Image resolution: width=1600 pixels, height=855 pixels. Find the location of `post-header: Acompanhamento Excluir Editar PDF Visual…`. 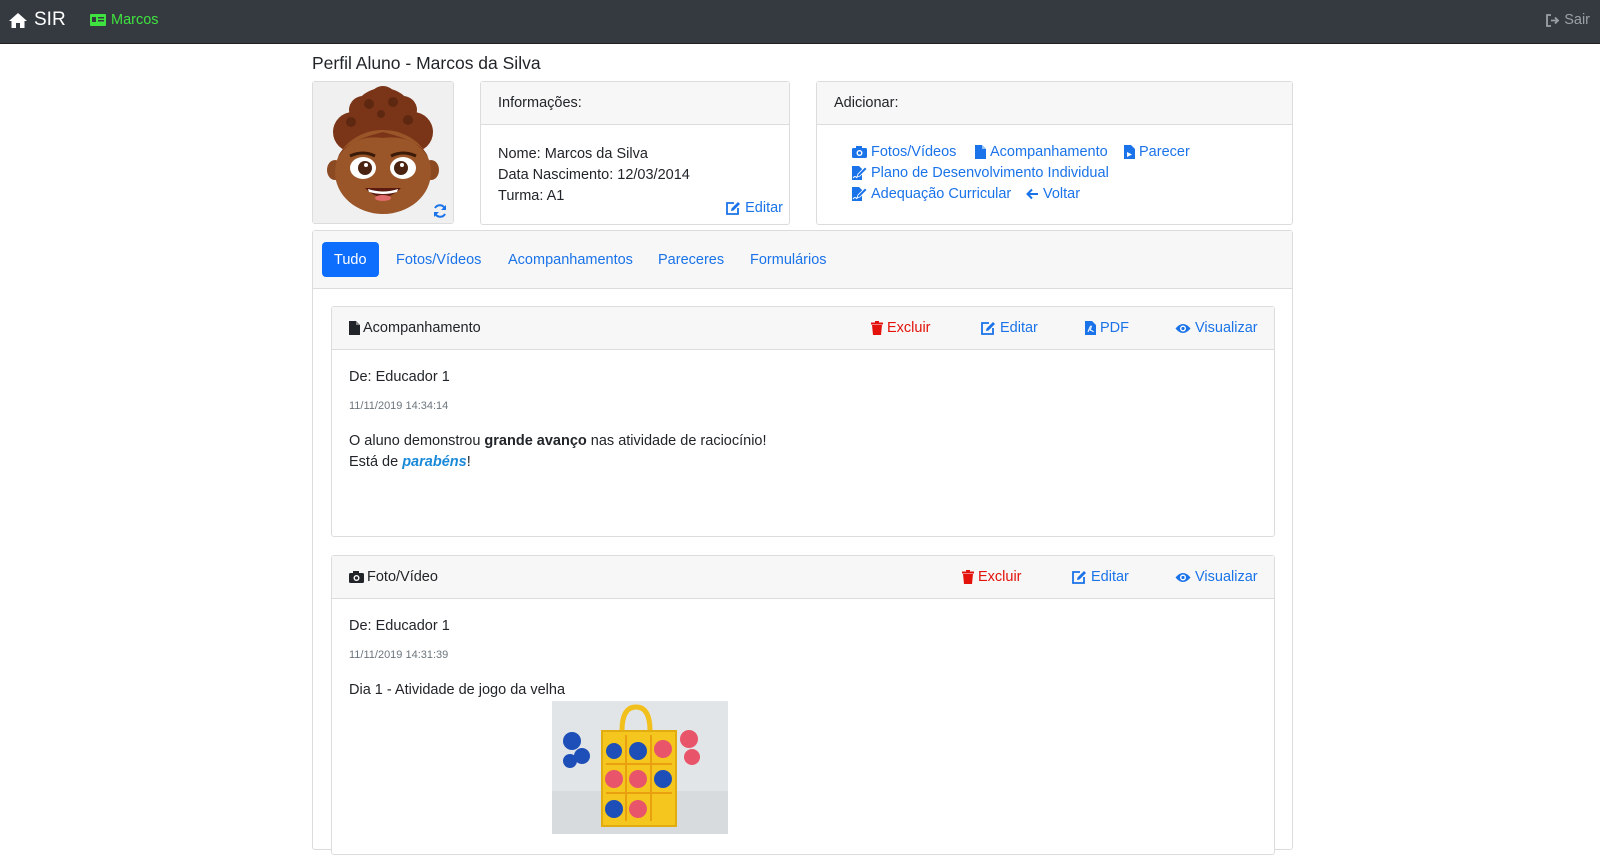

post-header: Acompanhamento Excluir Editar PDF Visual… is located at coordinates (803, 328).